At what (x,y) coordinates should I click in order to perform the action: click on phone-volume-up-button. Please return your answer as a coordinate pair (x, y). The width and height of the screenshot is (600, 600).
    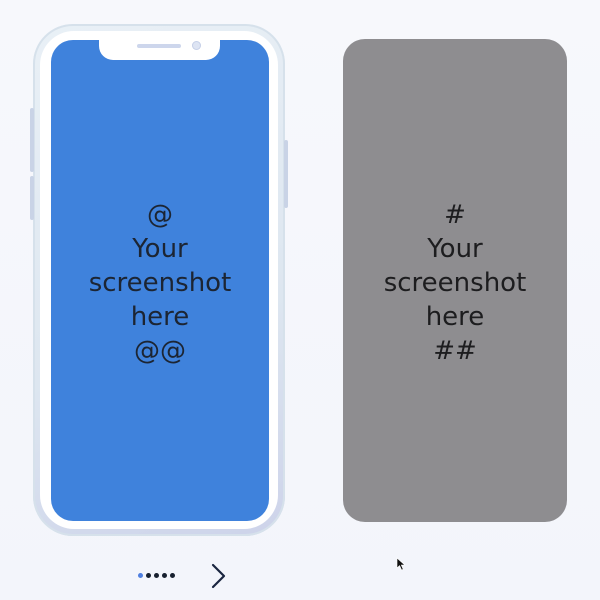
    Looking at the image, I should click on (32, 140).